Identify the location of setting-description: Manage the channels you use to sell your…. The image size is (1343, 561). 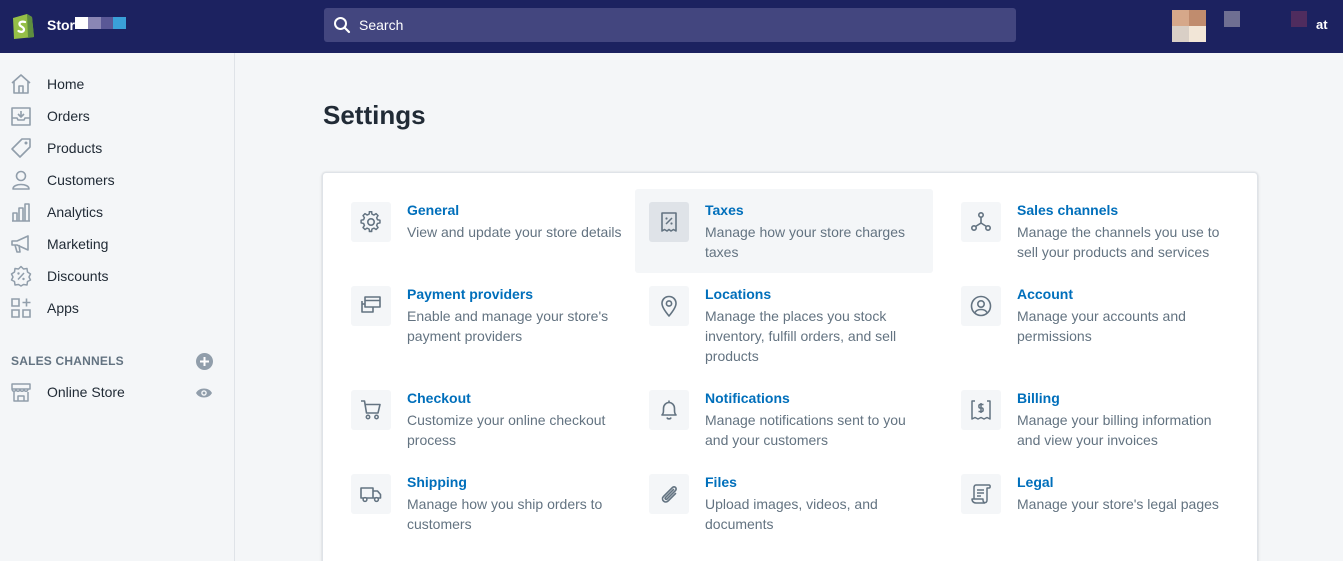
(1118, 242).